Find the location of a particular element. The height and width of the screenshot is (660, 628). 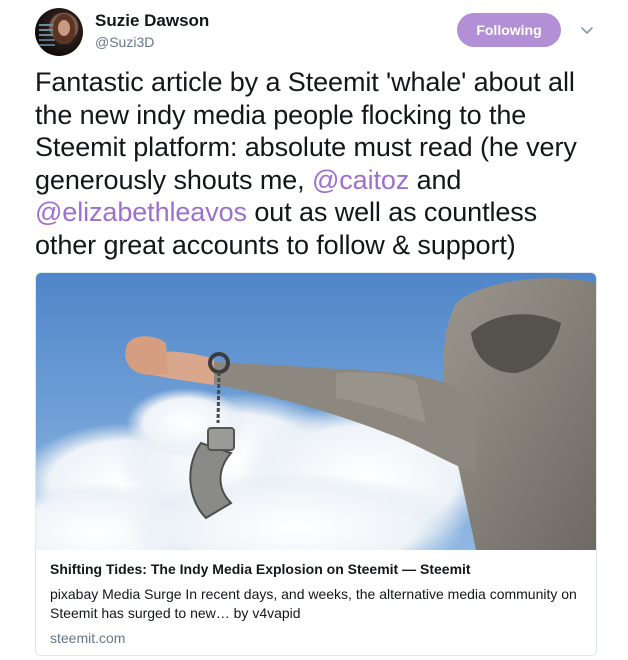

chevron-down-icon is located at coordinates (587, 30).